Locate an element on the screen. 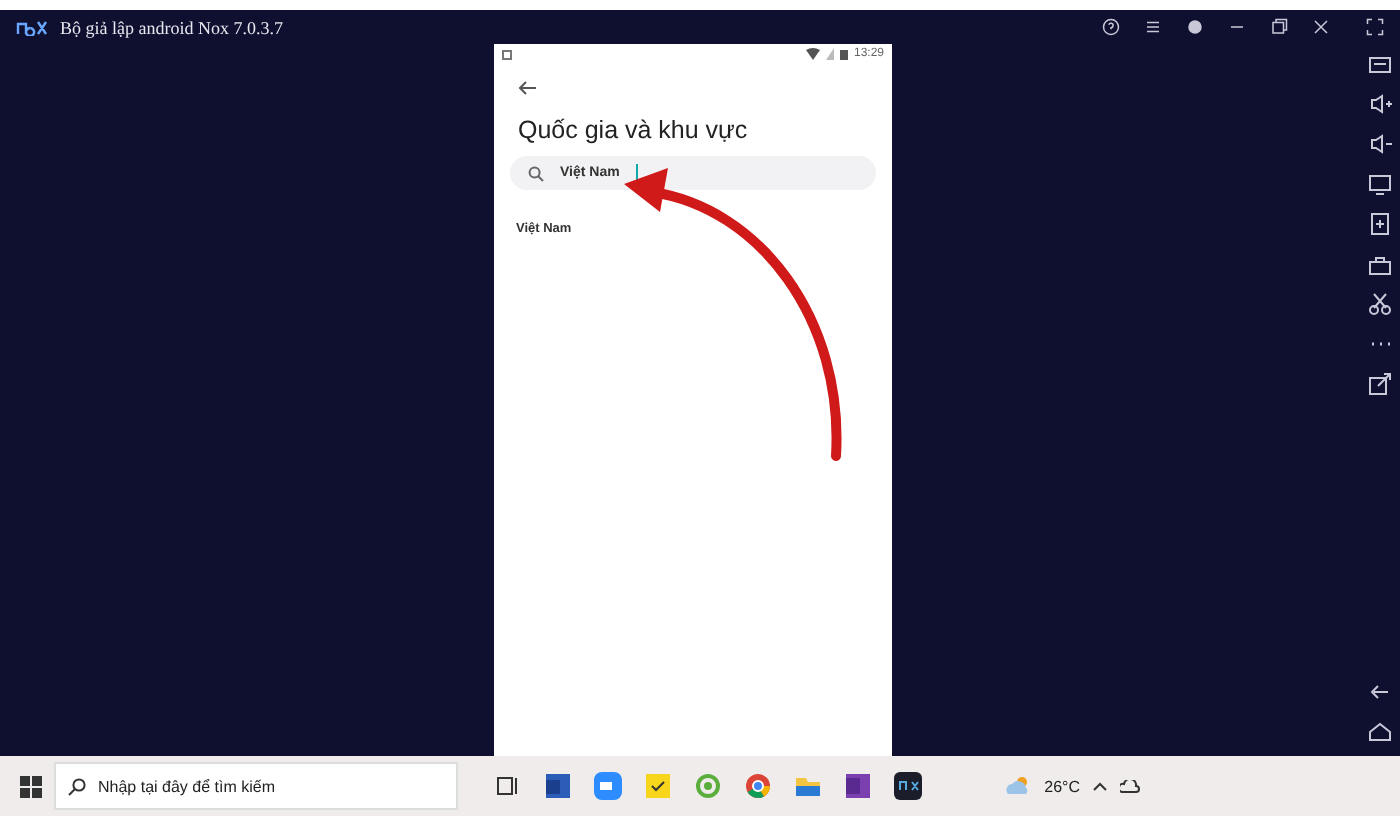 This screenshot has height=816, width=1400. battery-icon is located at coordinates (843, 54).